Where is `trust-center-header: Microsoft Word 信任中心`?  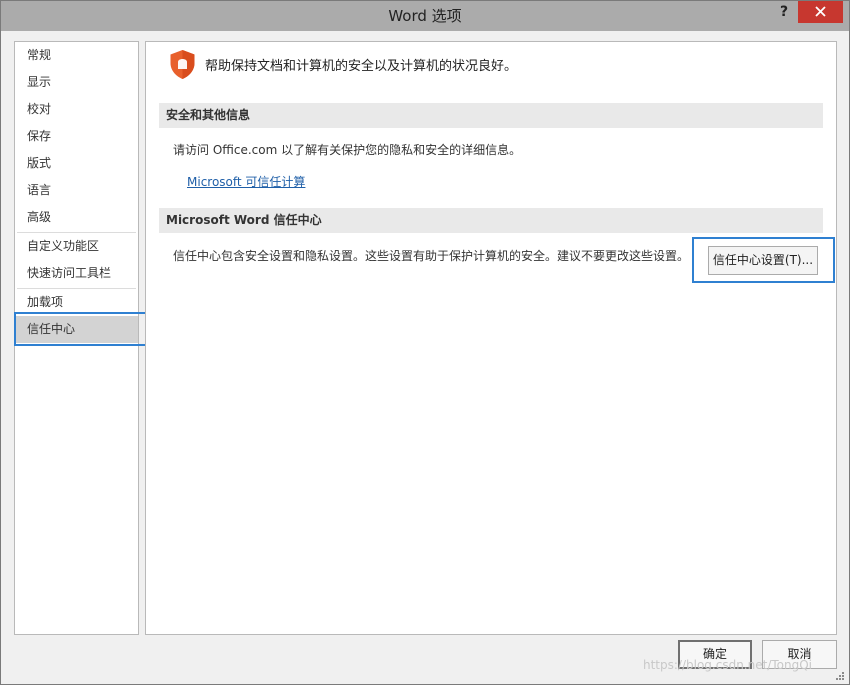 trust-center-header: Microsoft Word 信任中心 is located at coordinates (491, 220).